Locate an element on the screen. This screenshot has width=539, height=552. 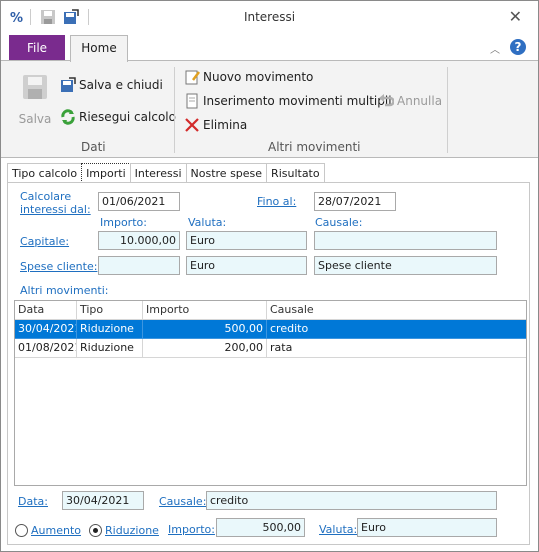
nuovo-movimento-button: Nuovo movimento is located at coordinates (248, 77).